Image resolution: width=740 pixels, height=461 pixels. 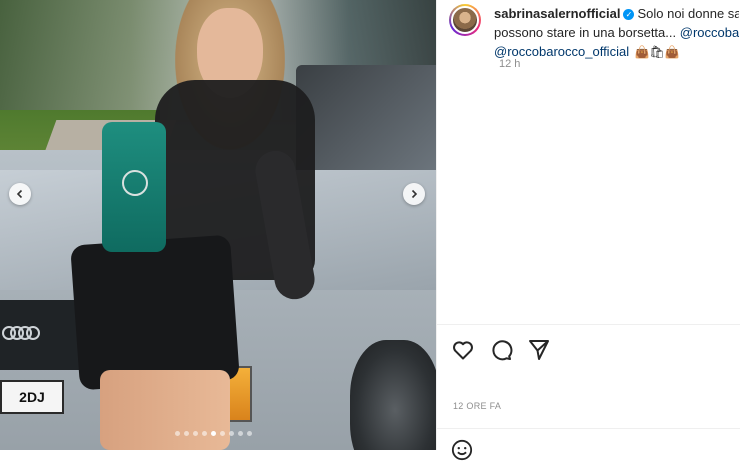 I want to click on emoji-icon, so click(x=462, y=450).